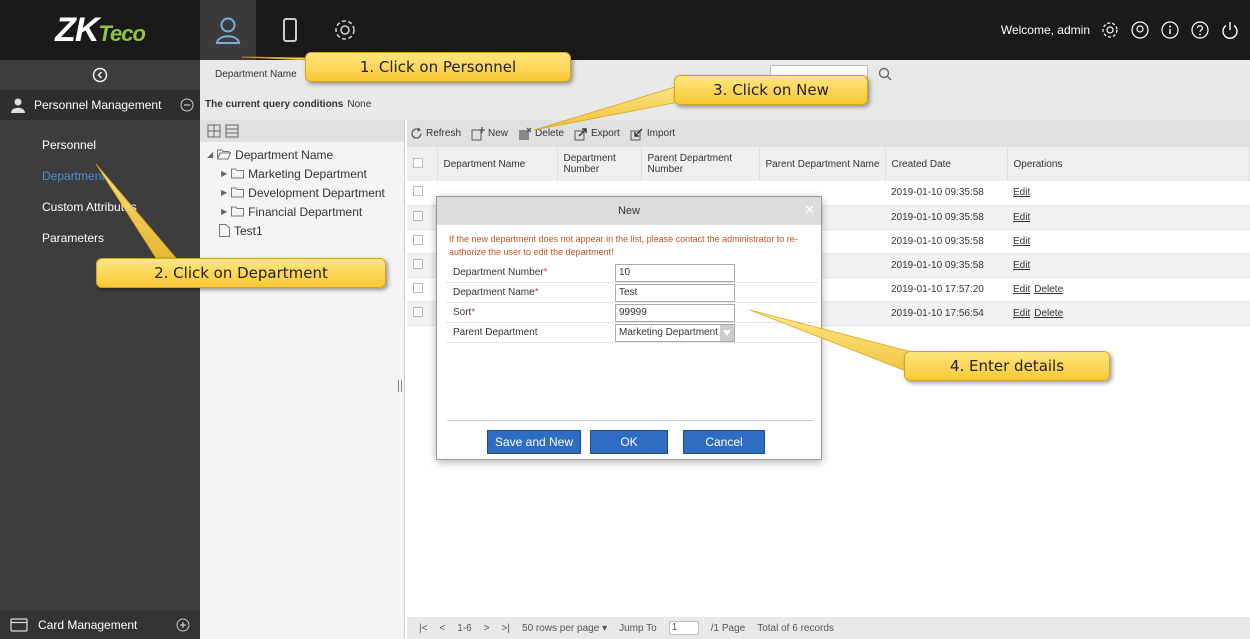  Describe the element at coordinates (238, 173) in the screenshot. I see `folder-icon` at that location.